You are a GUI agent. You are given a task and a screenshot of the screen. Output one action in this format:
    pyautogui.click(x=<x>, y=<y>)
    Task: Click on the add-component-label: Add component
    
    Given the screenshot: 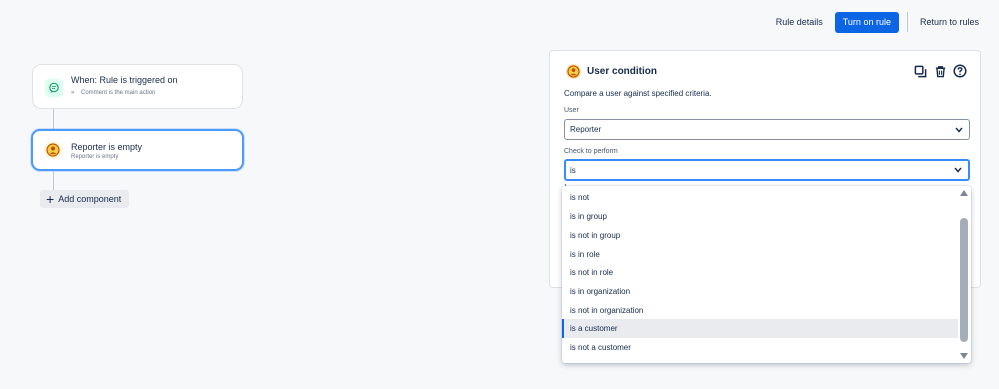 What is the action you would take?
    pyautogui.click(x=90, y=199)
    